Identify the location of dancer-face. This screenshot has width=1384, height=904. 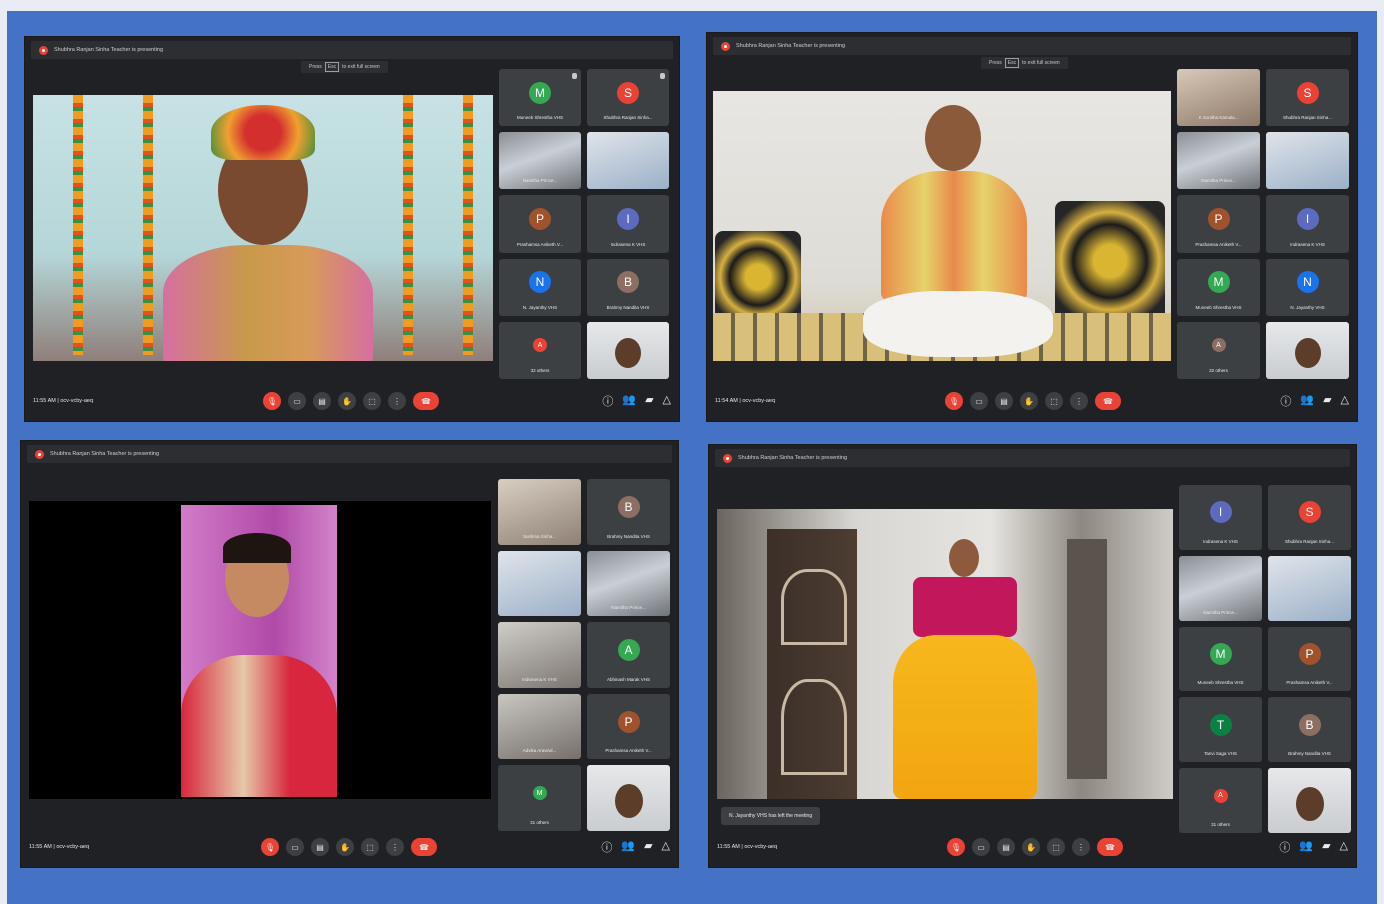
(964, 558).